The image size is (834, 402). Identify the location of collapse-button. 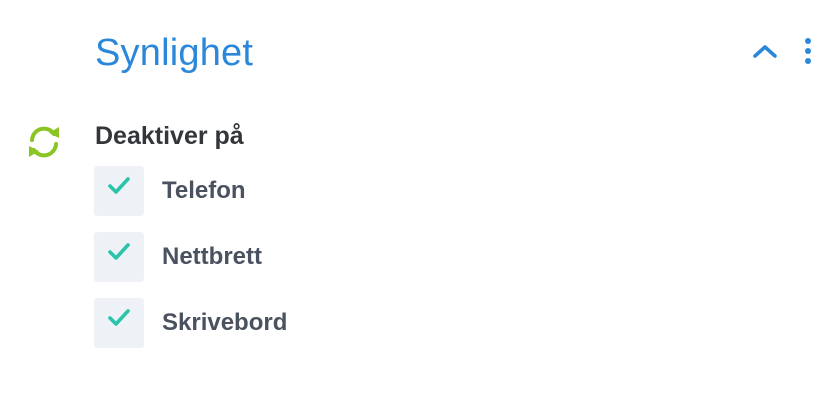
(765, 53).